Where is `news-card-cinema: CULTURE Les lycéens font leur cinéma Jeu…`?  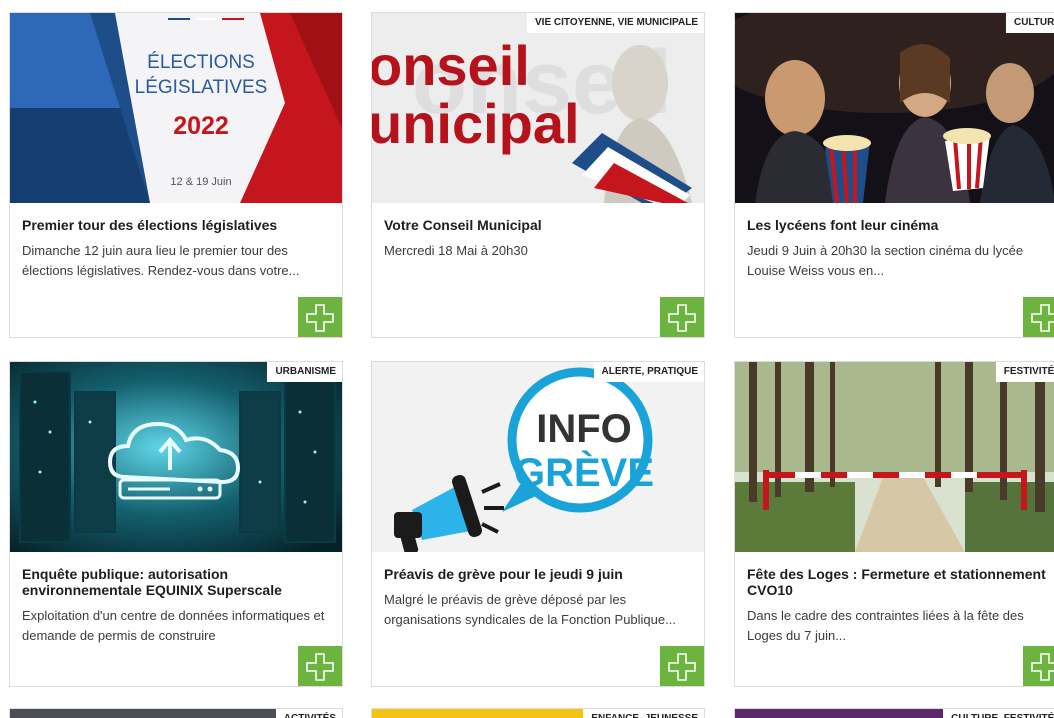 news-card-cinema: CULTURE Les lycéens font leur cinéma Jeu… is located at coordinates (894, 175).